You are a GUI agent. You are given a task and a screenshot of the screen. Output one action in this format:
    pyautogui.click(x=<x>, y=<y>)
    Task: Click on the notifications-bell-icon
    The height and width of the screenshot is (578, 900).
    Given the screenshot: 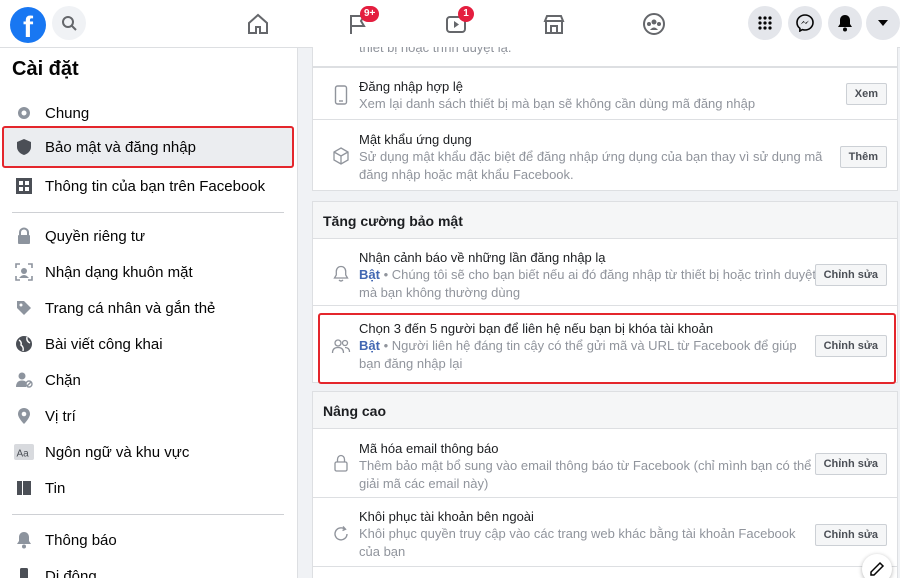 What is the action you would take?
    pyautogui.click(x=845, y=23)
    